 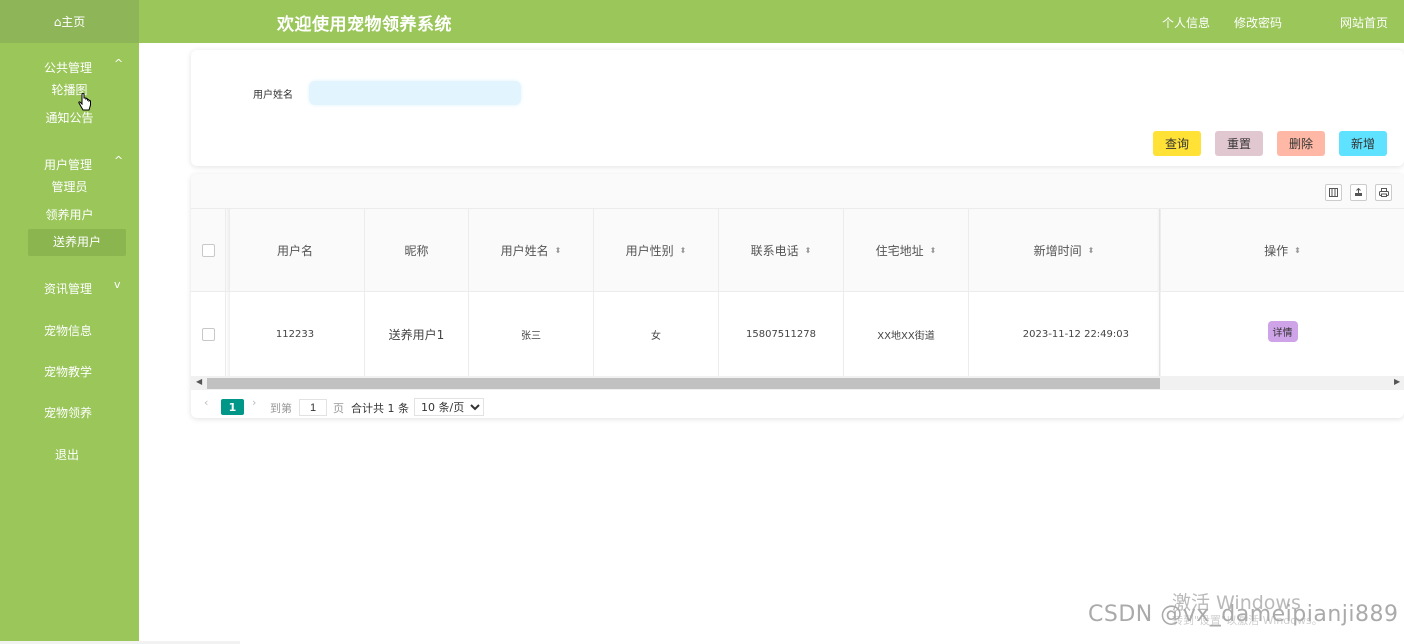 I want to click on cell-actions: 详情, so click(x=1282, y=334).